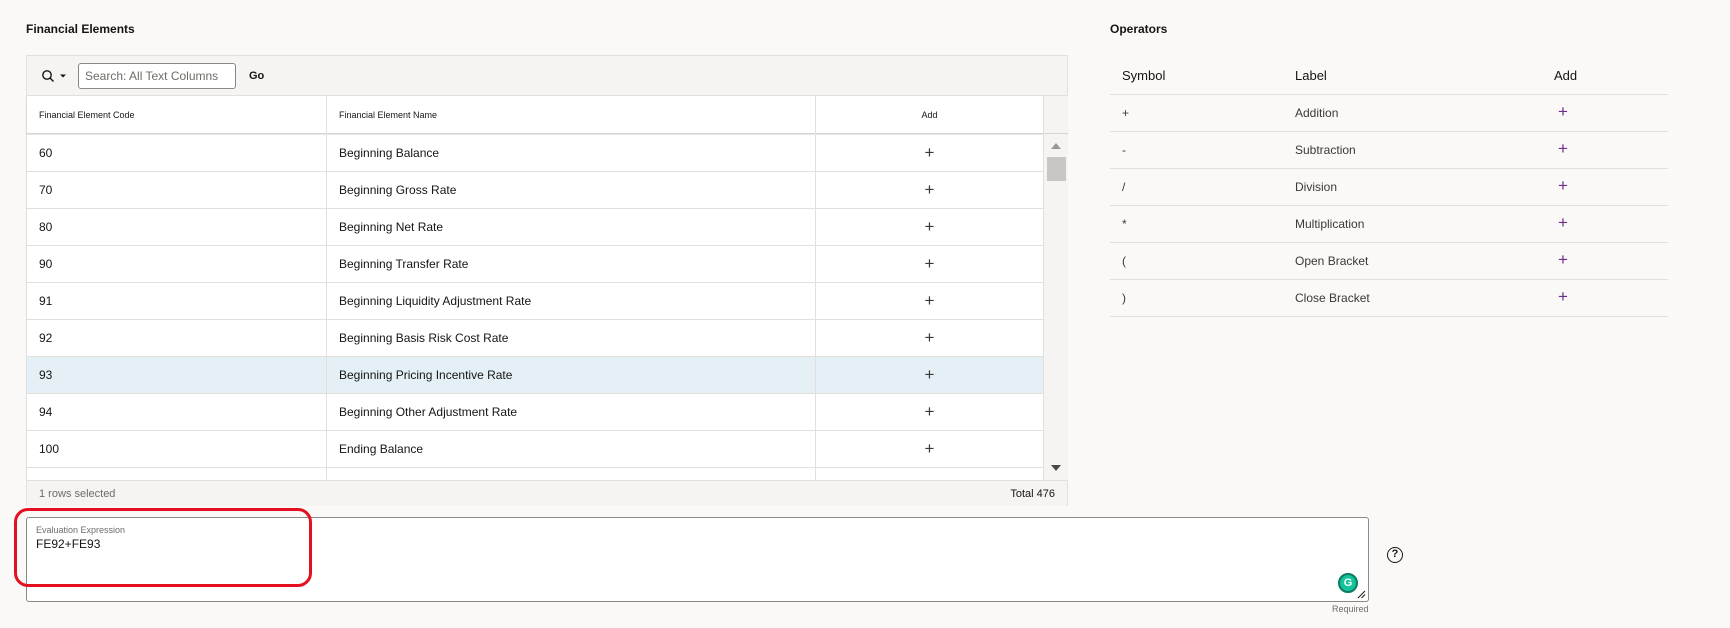 The width and height of the screenshot is (1730, 628). I want to click on element-name-cell: Beginning Gross Rate, so click(571, 190).